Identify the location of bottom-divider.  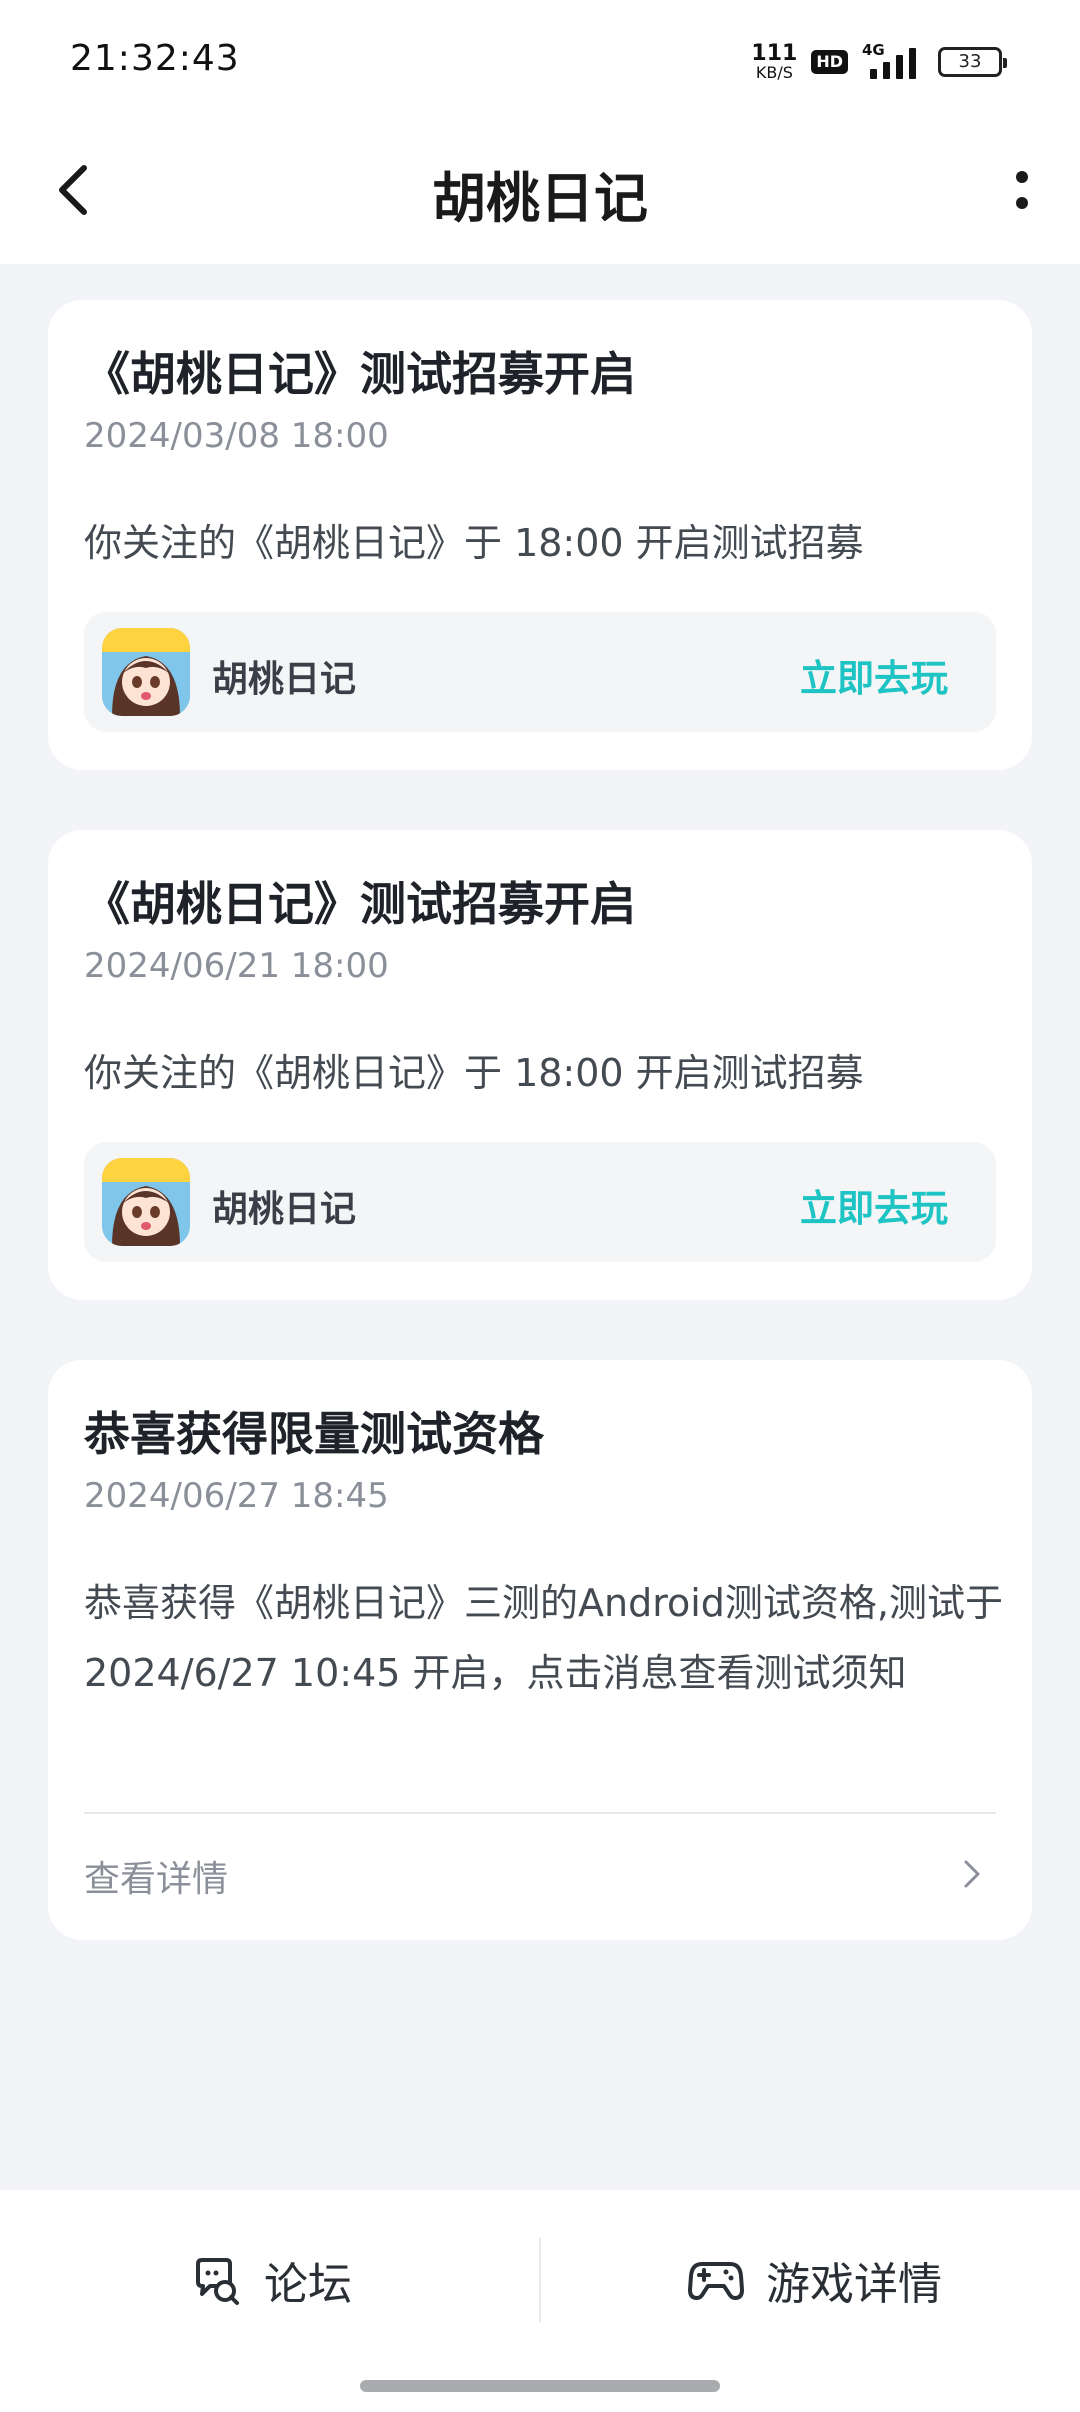
(540, 2280).